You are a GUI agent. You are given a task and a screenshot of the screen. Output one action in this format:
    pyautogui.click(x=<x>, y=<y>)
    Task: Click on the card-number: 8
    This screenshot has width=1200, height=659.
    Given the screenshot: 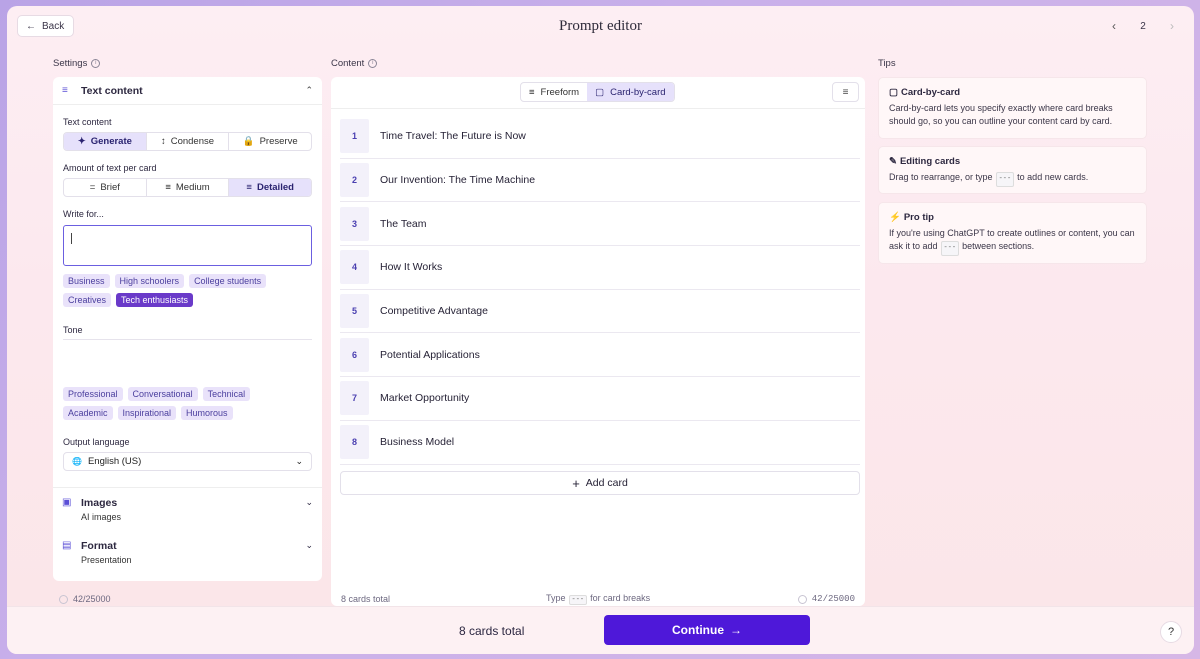 What is the action you would take?
    pyautogui.click(x=354, y=442)
    